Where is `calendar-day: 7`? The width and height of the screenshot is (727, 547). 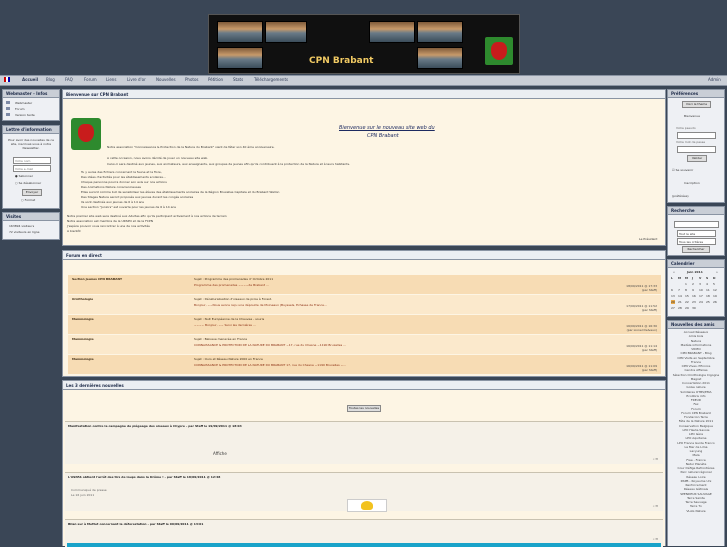
calendar-day: 7 is located at coordinates (679, 290).